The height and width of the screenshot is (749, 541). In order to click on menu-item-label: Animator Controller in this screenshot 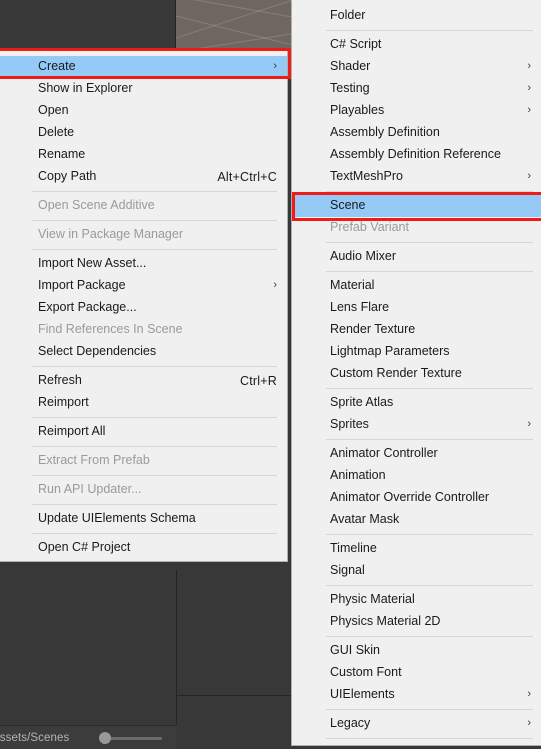, I will do `click(384, 453)`.